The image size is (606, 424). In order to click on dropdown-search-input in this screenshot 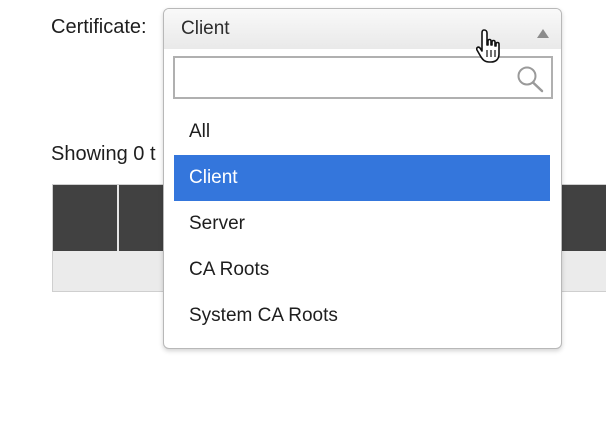, I will do `click(340, 77)`.